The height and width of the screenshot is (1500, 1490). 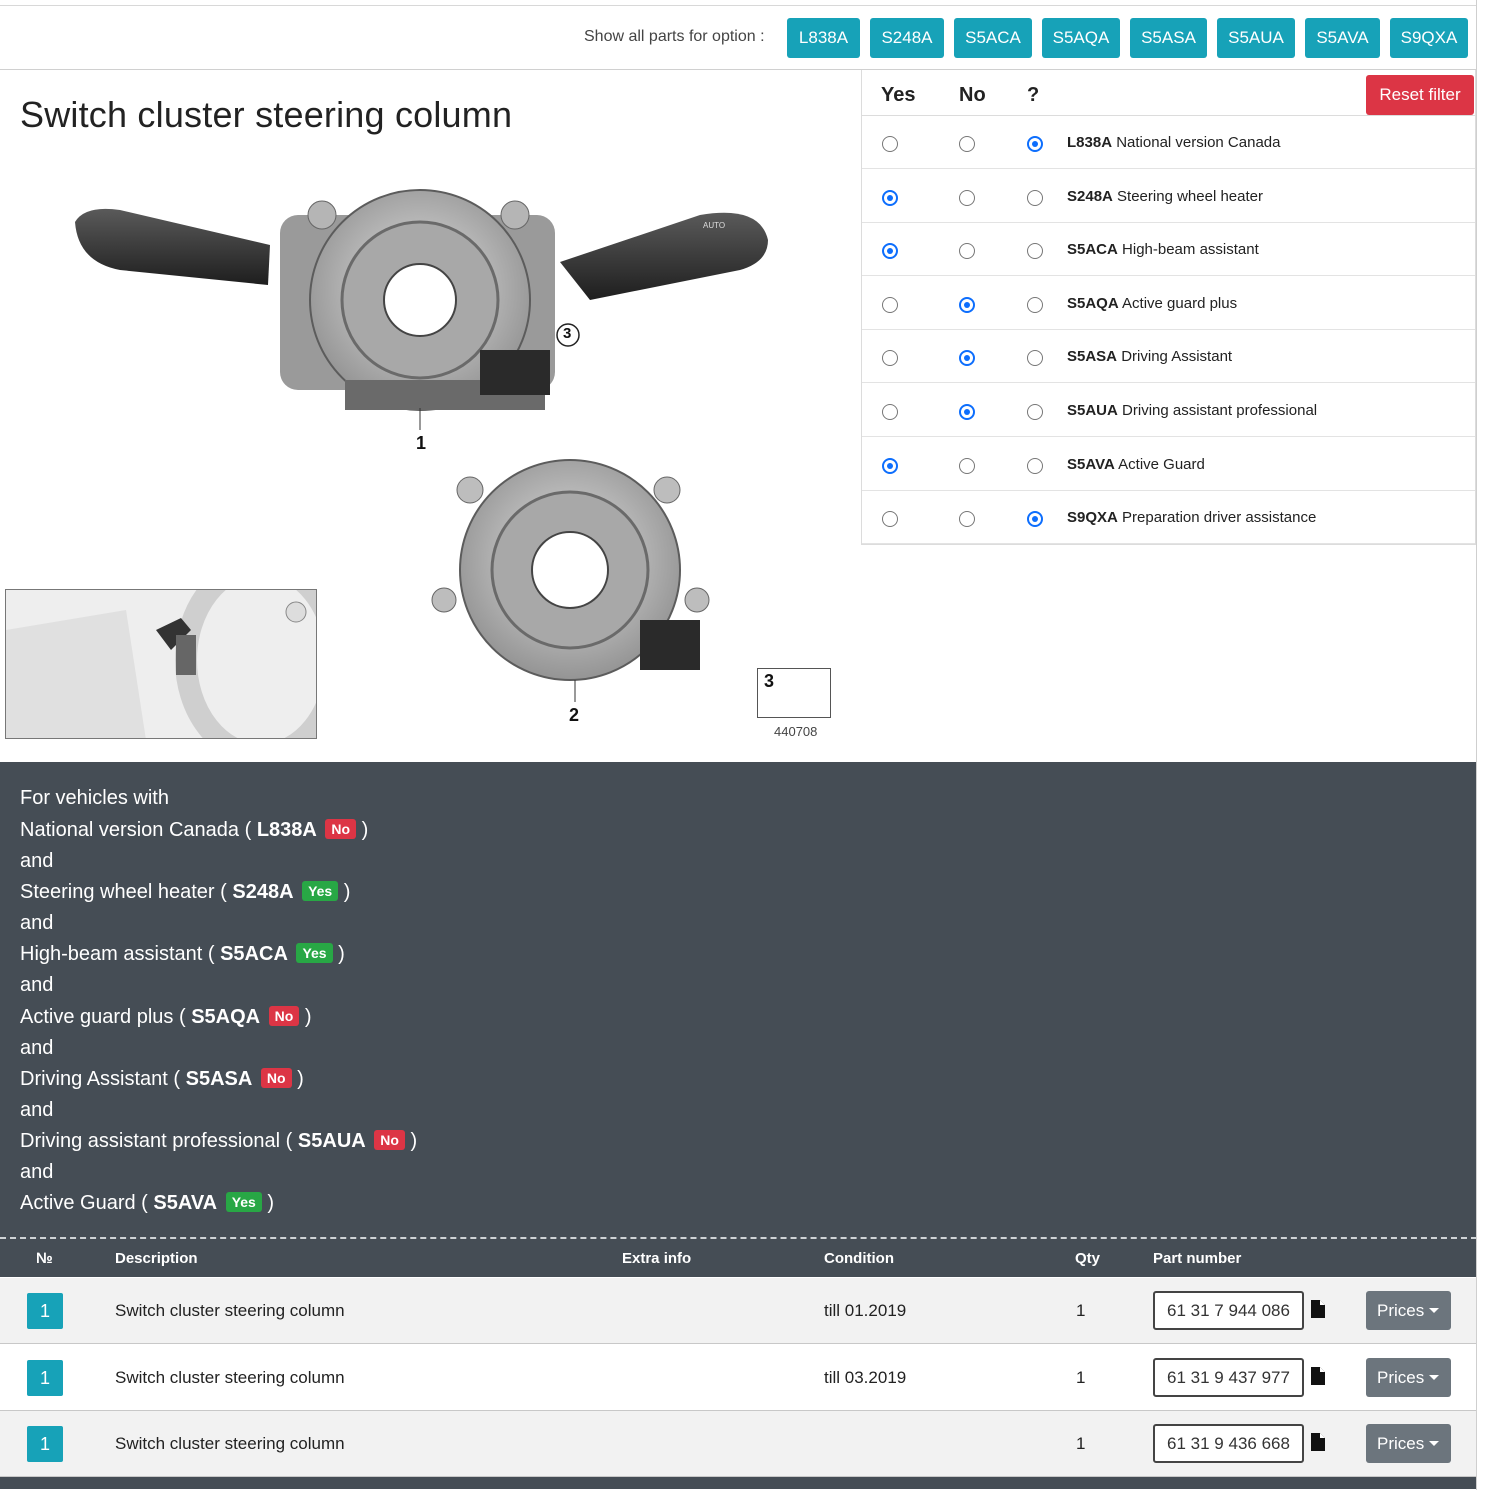 I want to click on filter-option-label: S5ACA High-beam assistant, so click(x=1163, y=249).